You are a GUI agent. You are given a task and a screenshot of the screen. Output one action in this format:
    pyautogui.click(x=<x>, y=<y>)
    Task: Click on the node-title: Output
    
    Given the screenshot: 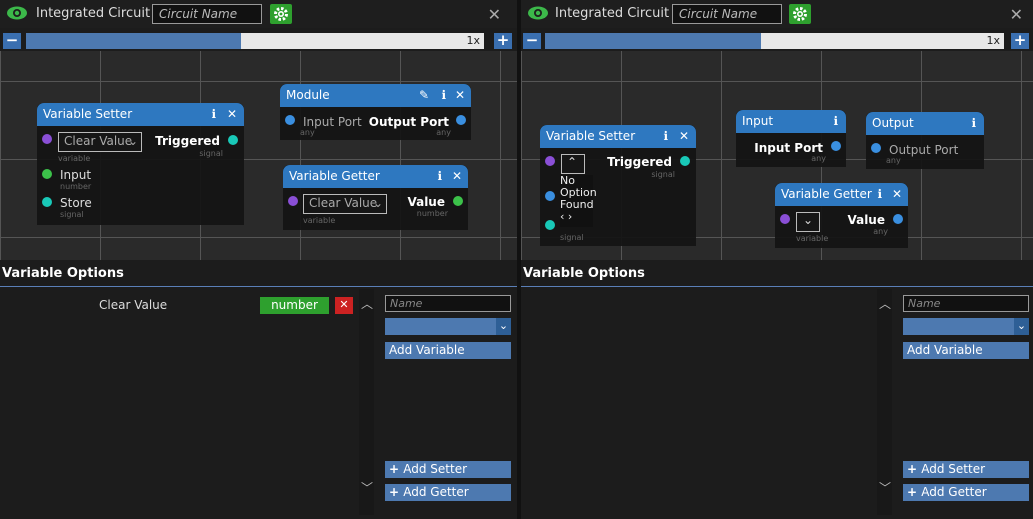 What is the action you would take?
    pyautogui.click(x=893, y=123)
    